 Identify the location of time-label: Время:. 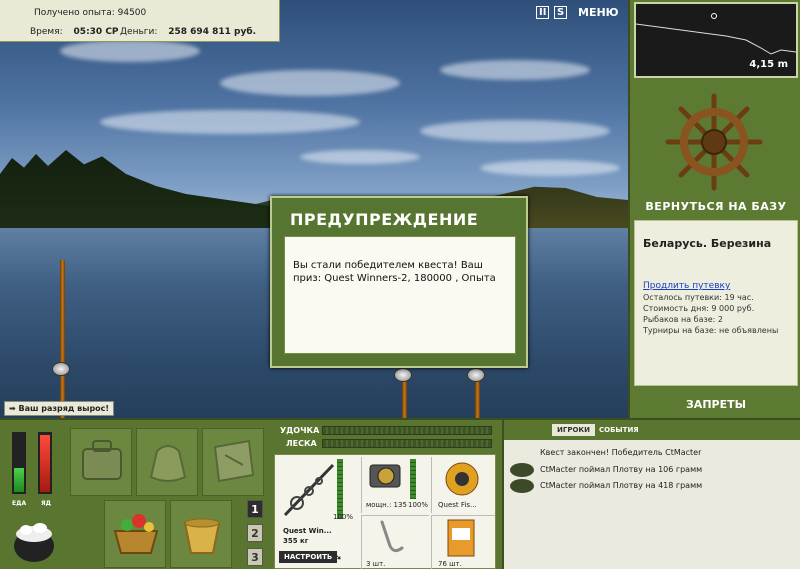
(46, 32).